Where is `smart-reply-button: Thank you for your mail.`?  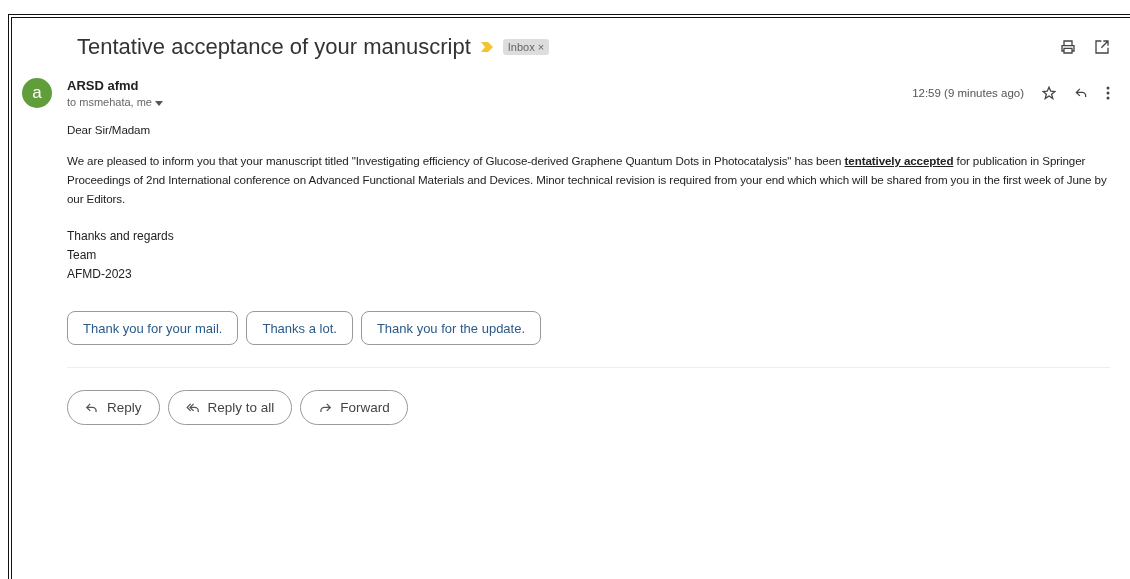
smart-reply-button: Thank you for your mail. is located at coordinates (153, 328).